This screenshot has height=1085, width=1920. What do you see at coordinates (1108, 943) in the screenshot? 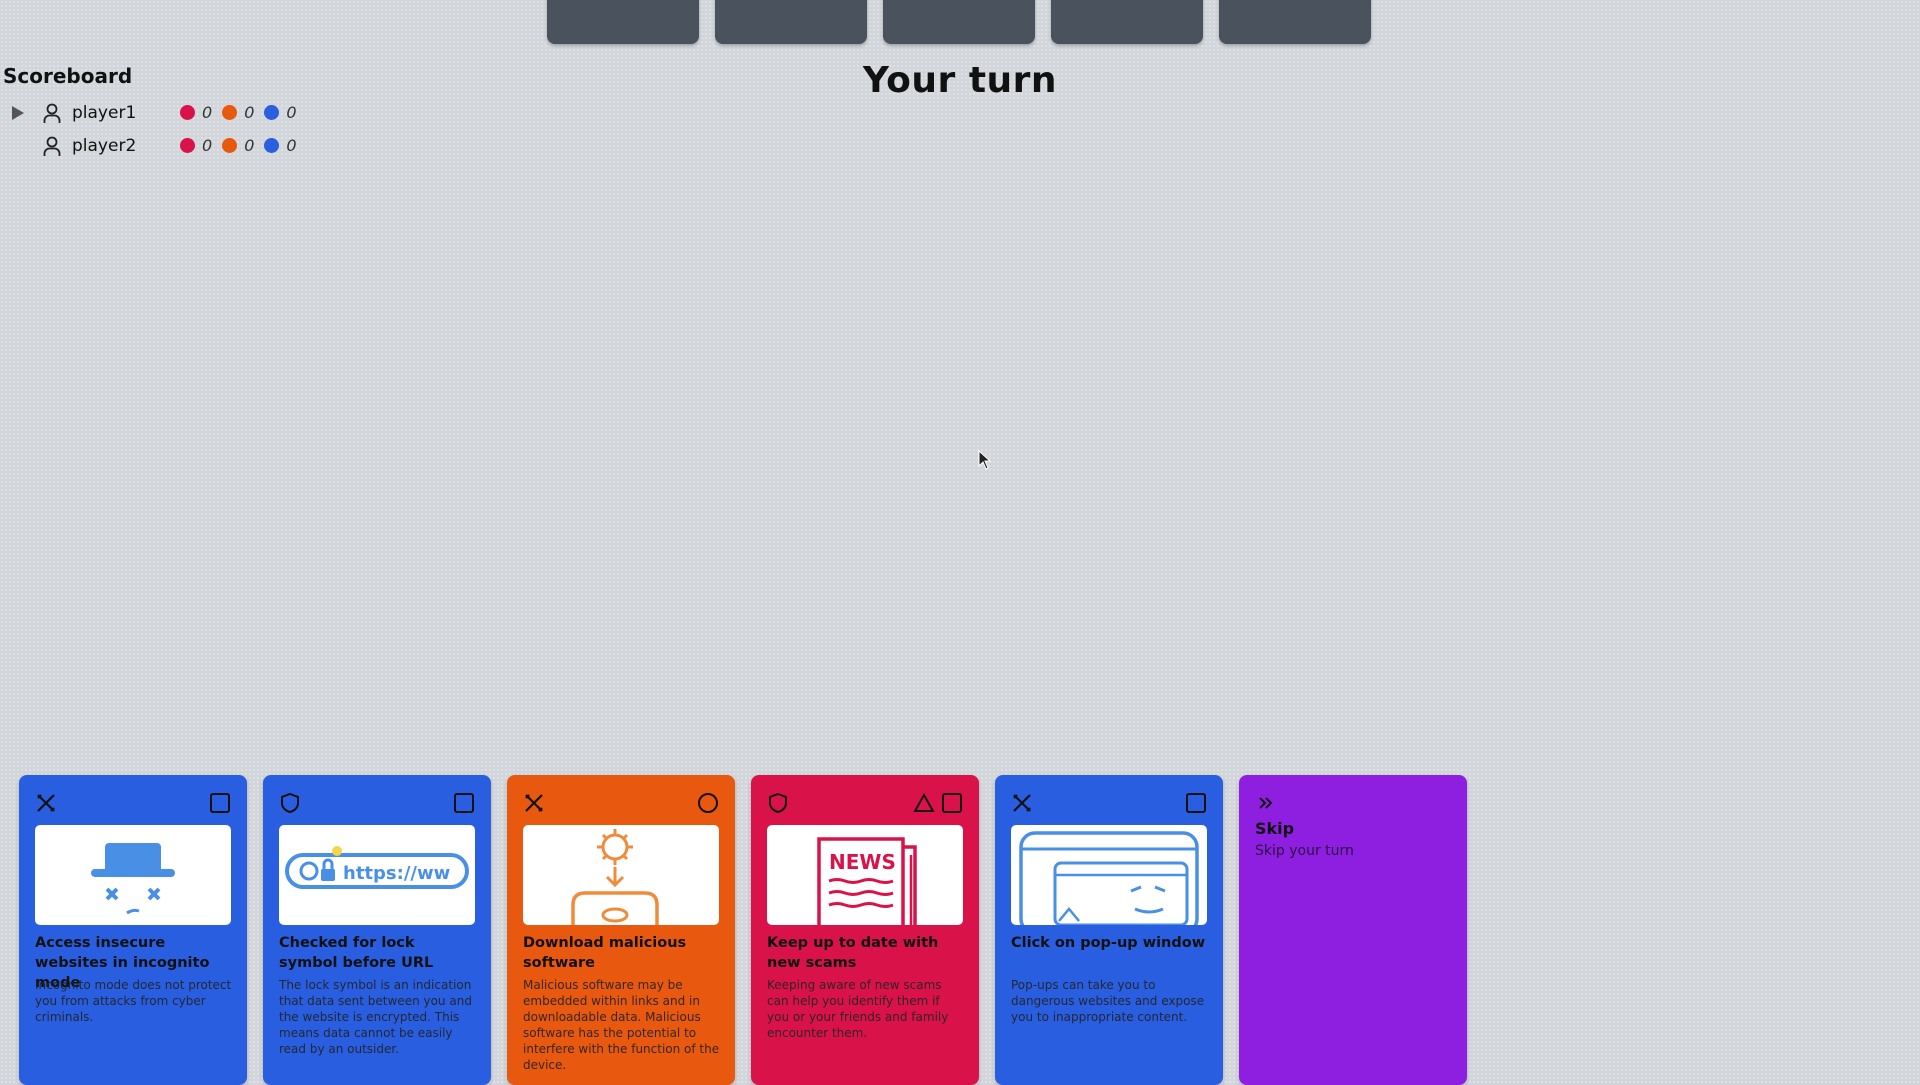
I see `card-title: Click on pop-up window` at bounding box center [1108, 943].